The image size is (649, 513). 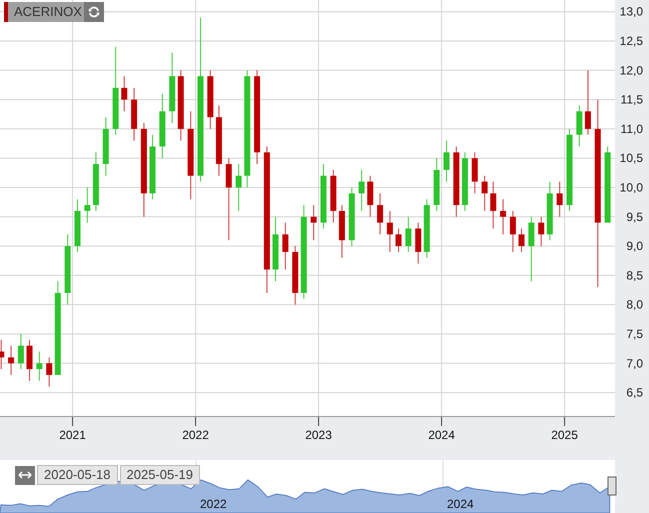 What do you see at coordinates (631, 41) in the screenshot?
I see `y-axis-label: 12,5` at bounding box center [631, 41].